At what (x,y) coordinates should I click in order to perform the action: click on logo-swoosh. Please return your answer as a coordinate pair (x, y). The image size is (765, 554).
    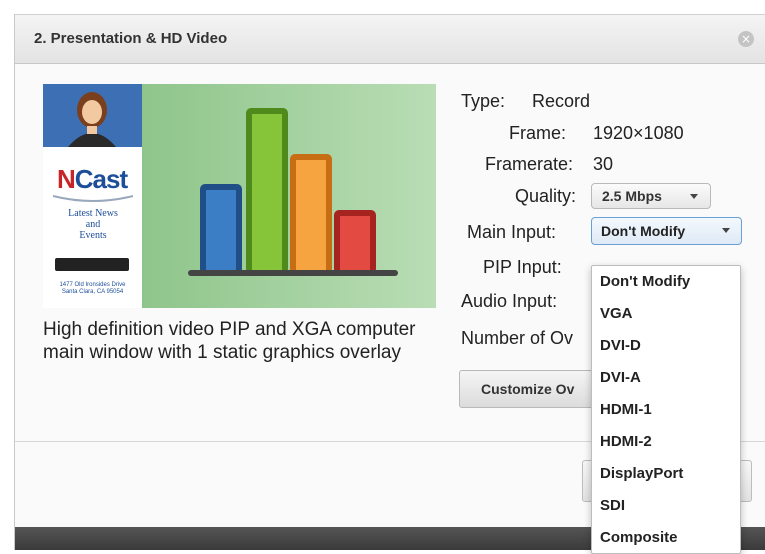
    Looking at the image, I should click on (93, 198).